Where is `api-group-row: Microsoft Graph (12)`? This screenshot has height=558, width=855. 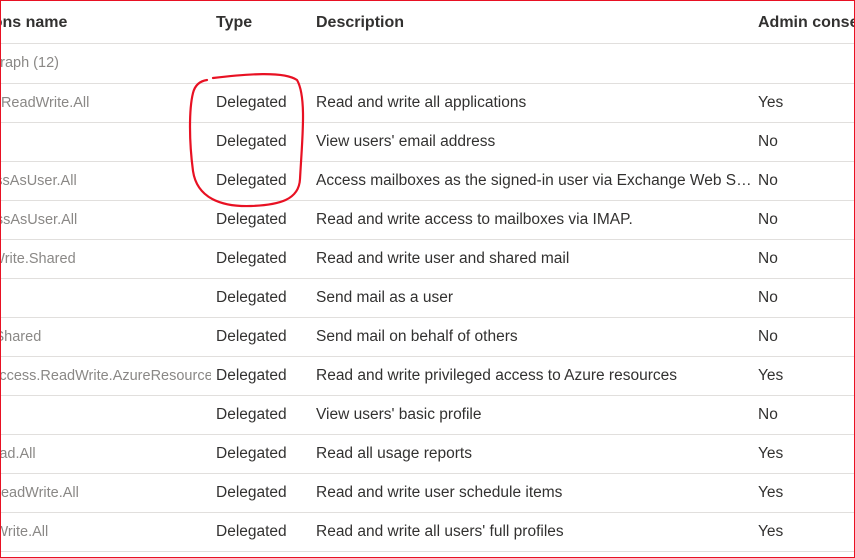 api-group-row: Microsoft Graph (12) is located at coordinates (427, 63).